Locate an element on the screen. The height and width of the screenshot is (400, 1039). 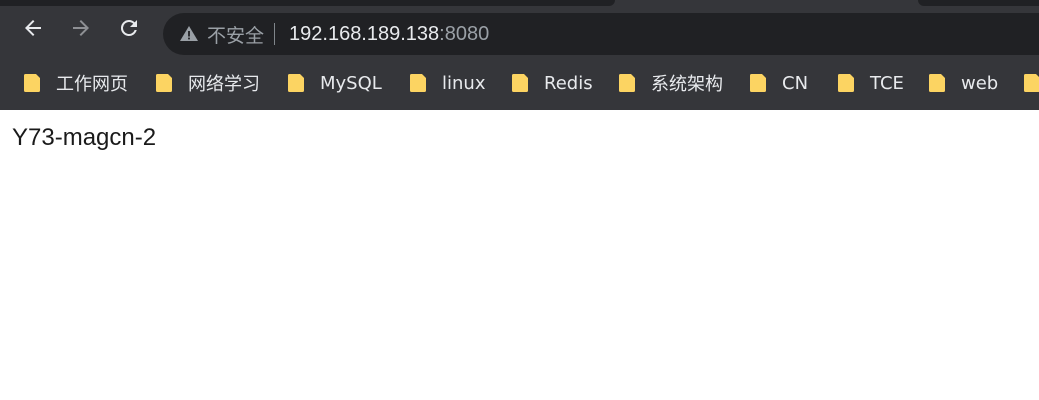
bookmark-folder-overflow is located at coordinates (1031, 83).